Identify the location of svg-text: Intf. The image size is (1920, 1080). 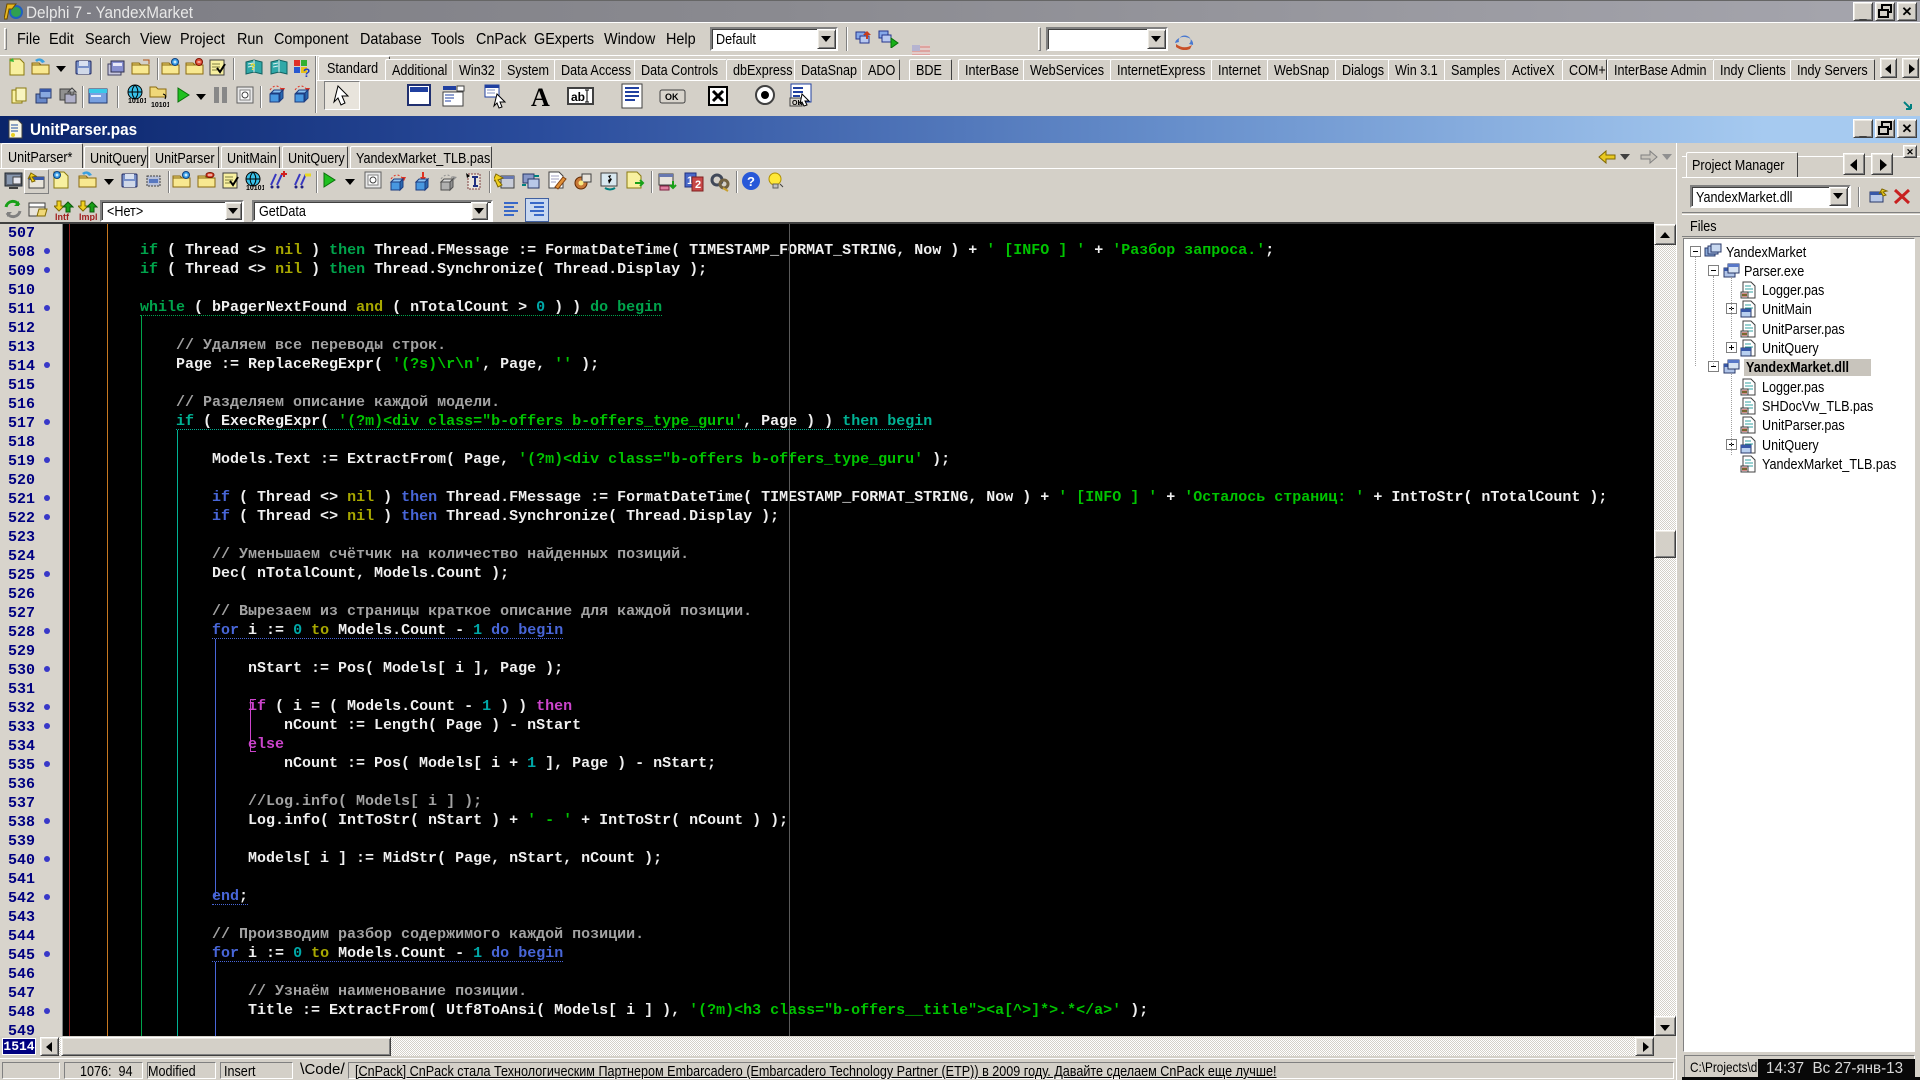
(62, 216).